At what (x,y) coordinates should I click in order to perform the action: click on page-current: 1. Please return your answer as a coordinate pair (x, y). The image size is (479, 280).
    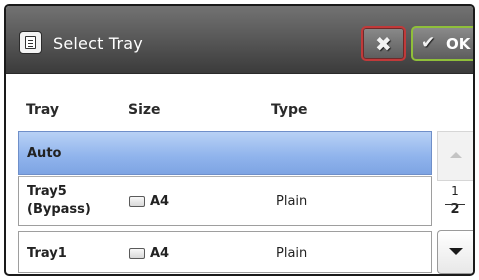
    Looking at the image, I should click on (455, 191).